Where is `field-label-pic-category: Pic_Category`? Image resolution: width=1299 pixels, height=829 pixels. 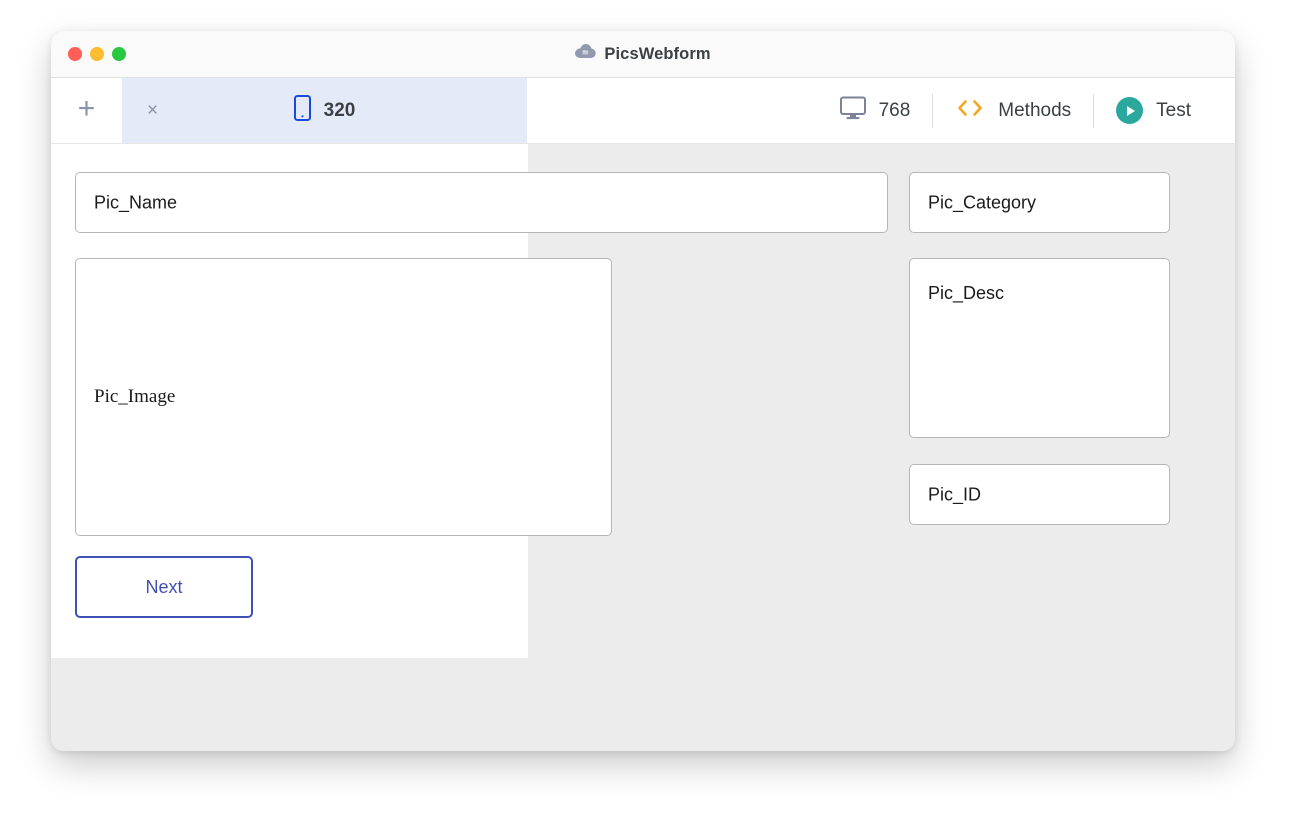 field-label-pic-category: Pic_Category is located at coordinates (982, 202).